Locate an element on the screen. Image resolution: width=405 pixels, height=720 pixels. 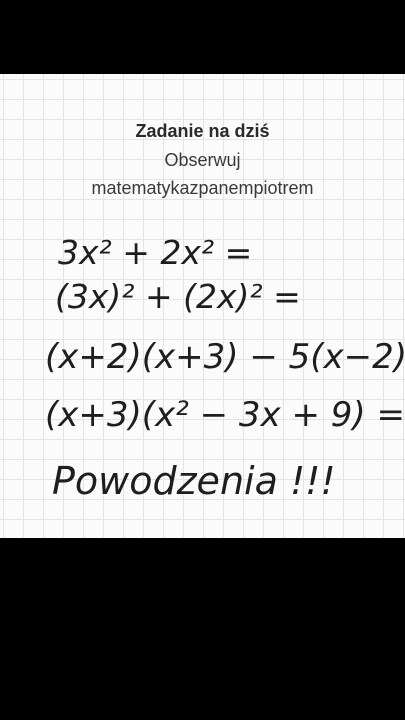
equation-4: (x+3)(x² − 3x + 9) = is located at coordinates (225, 415).